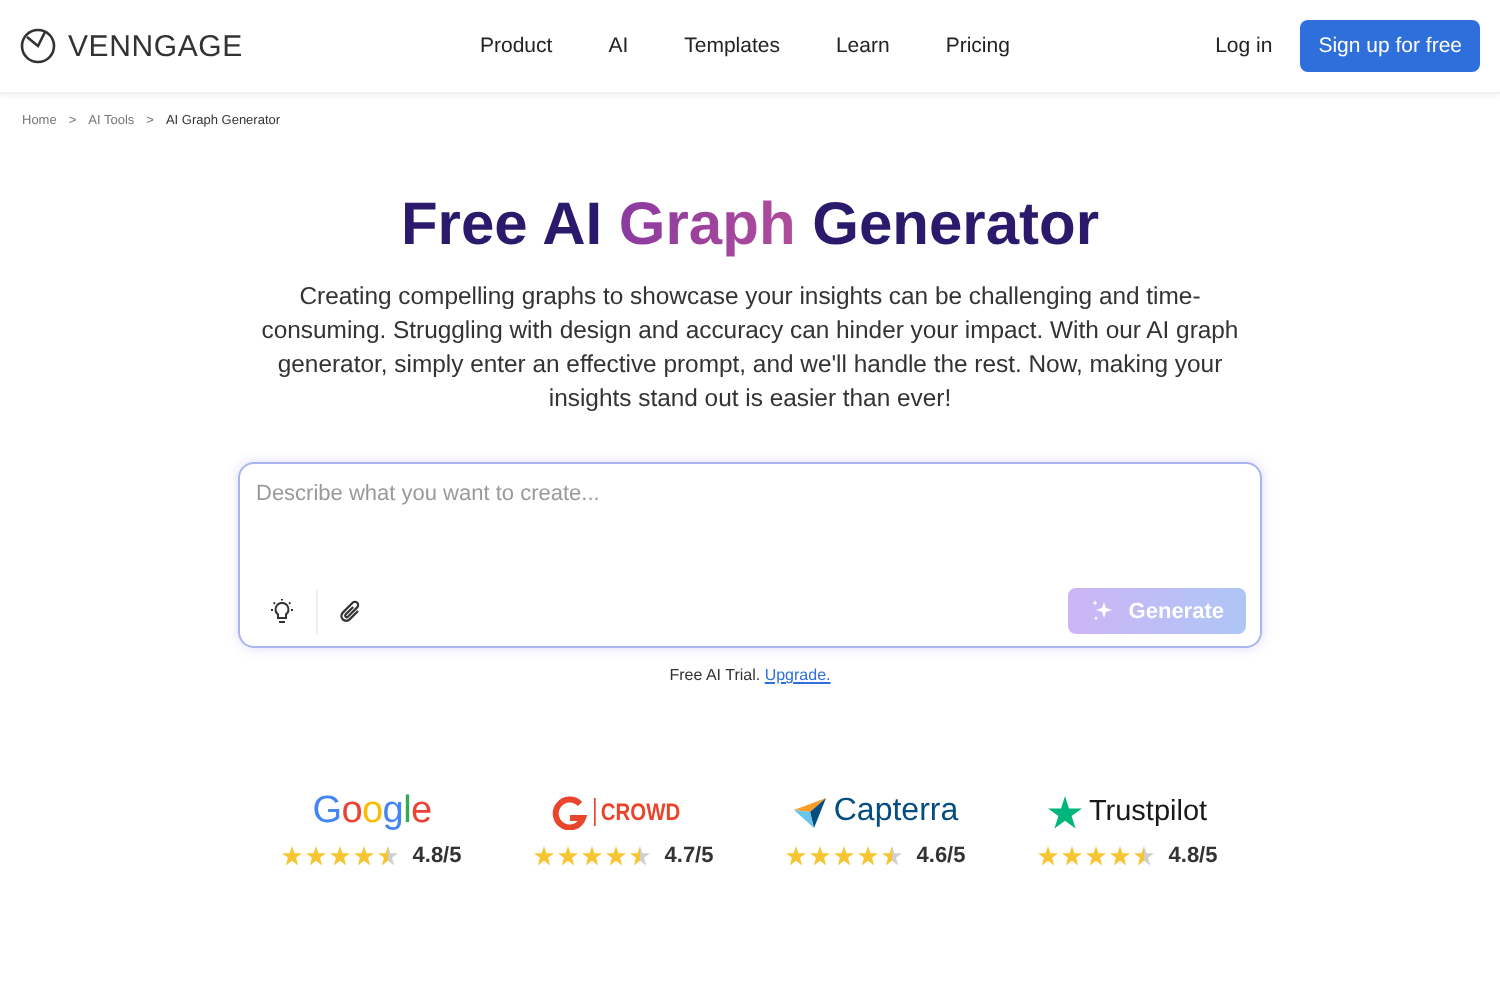 This screenshot has width=1500, height=1000. What do you see at coordinates (977, 46) in the screenshot?
I see `nav-link: Pricing` at bounding box center [977, 46].